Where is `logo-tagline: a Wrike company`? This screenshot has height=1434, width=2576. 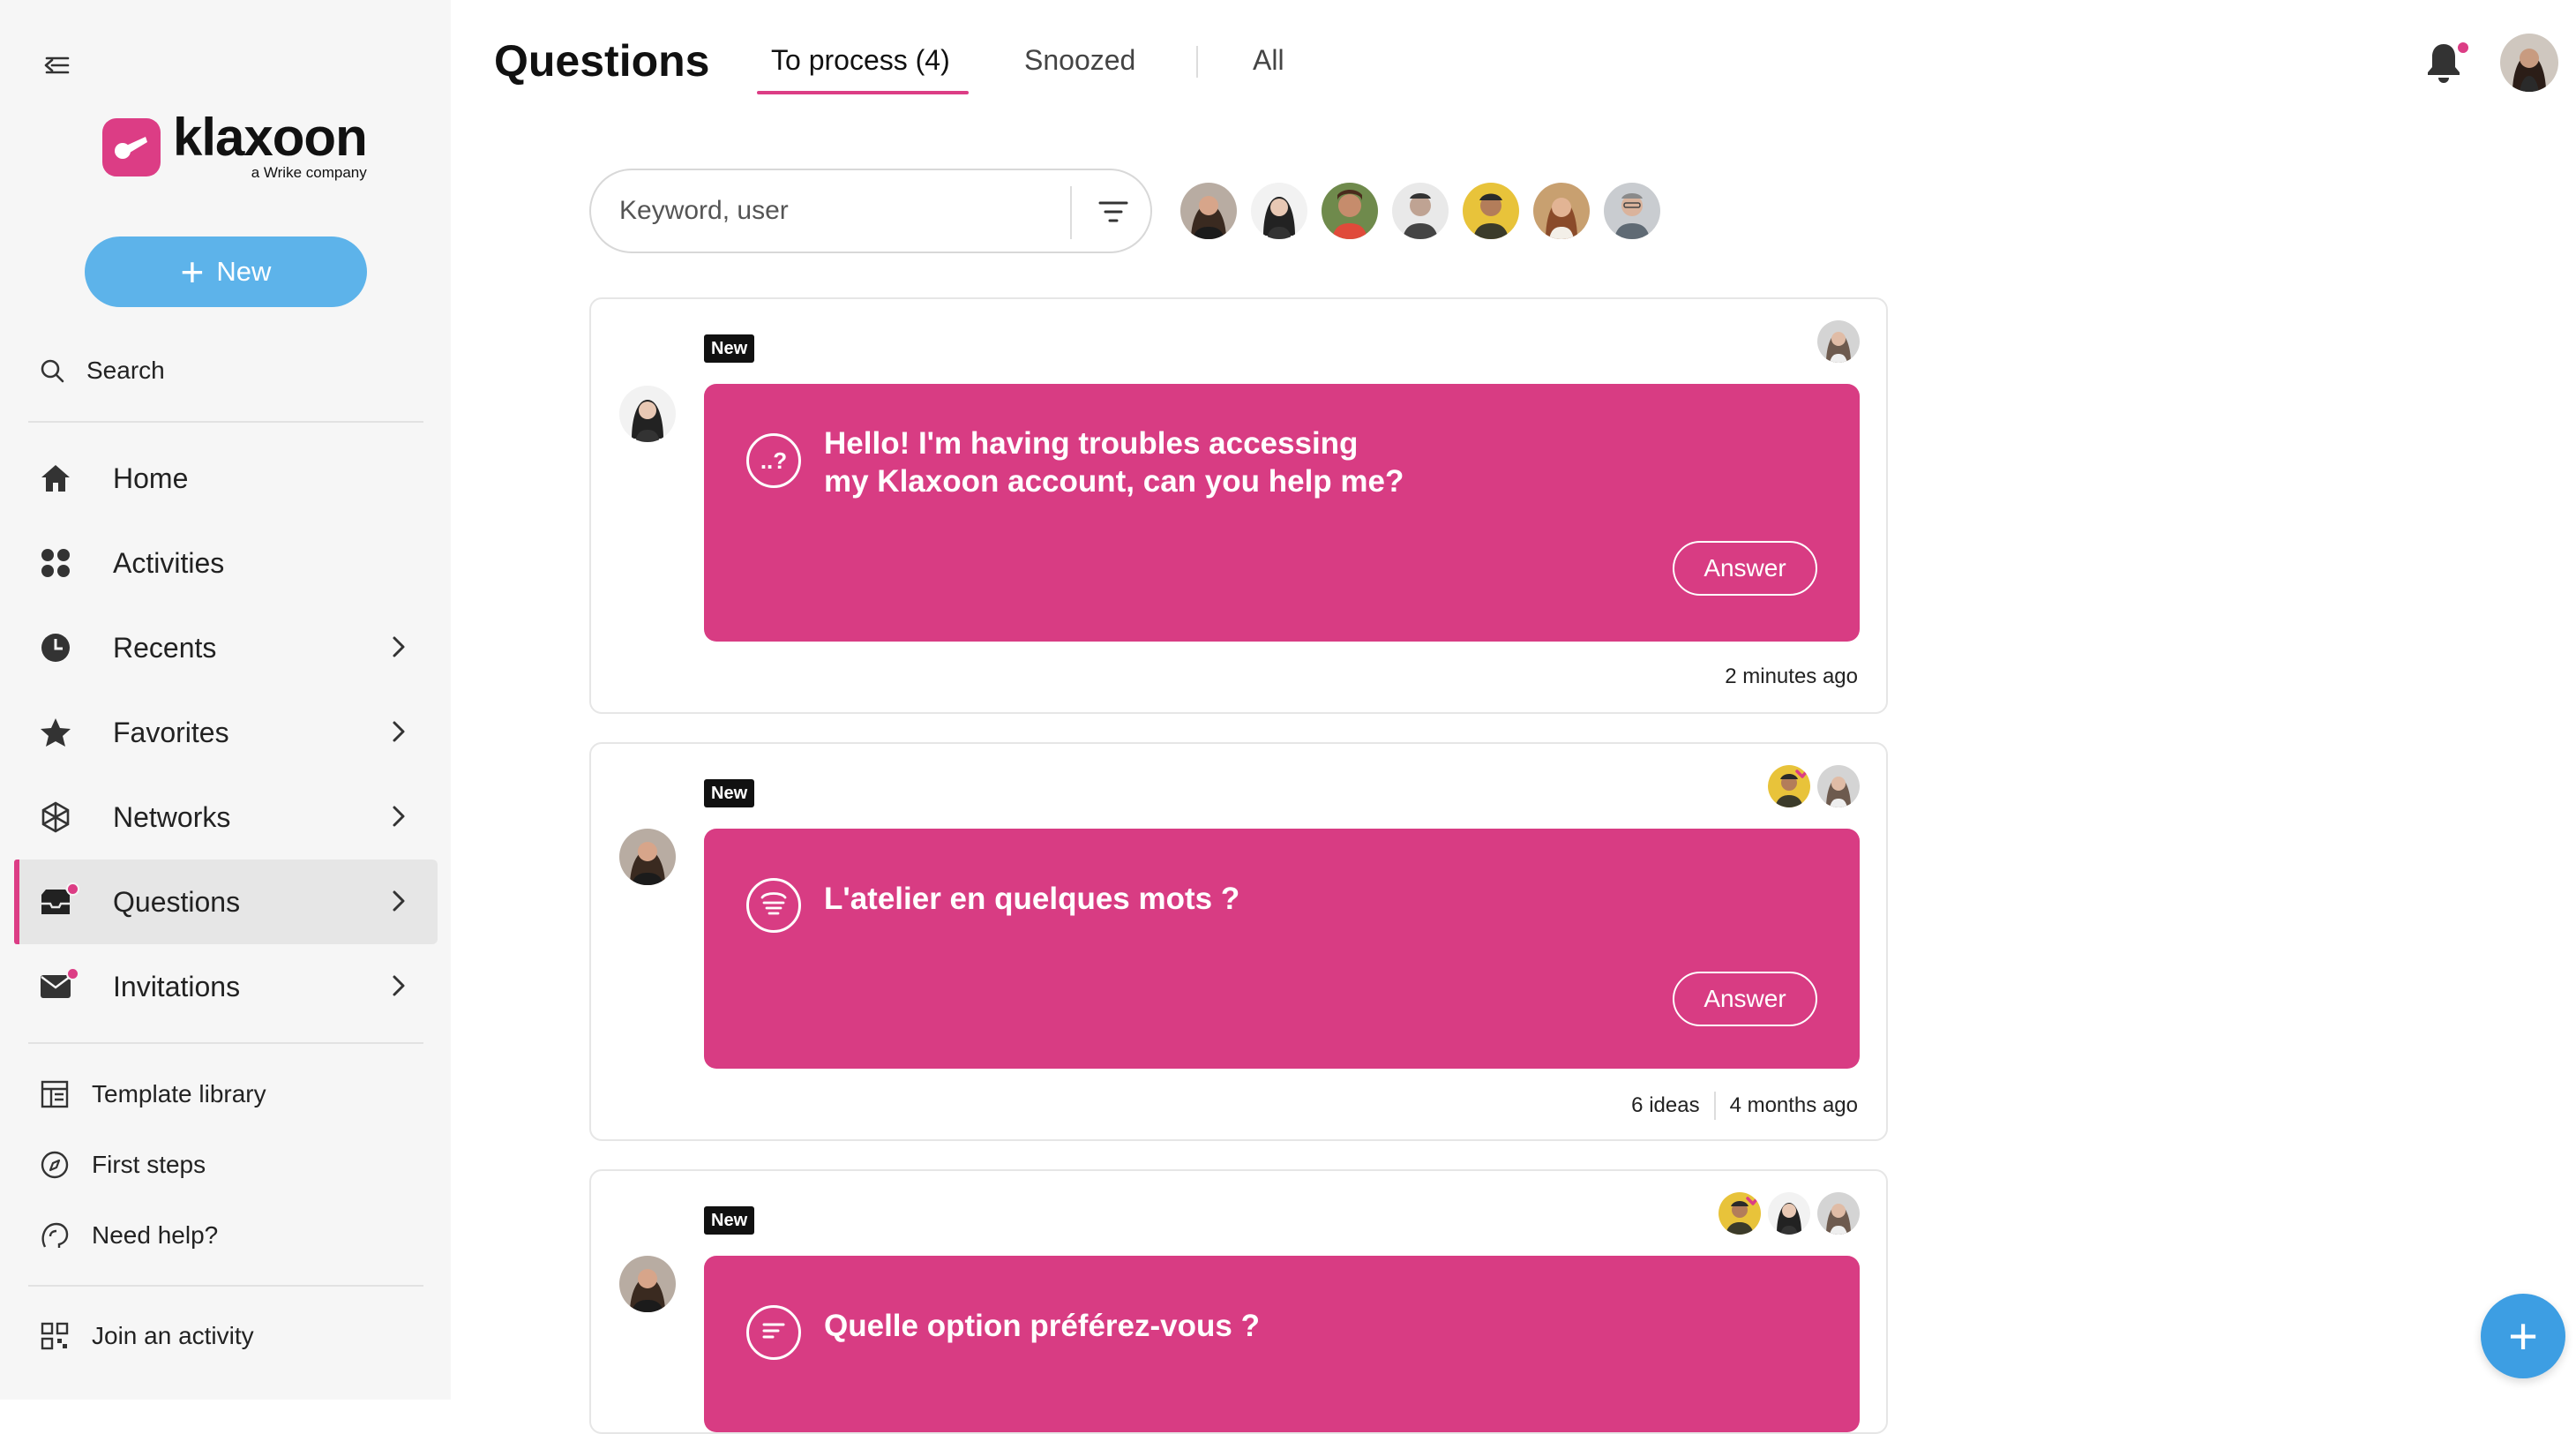
logo-tagline: a Wrike company is located at coordinates (309, 172).